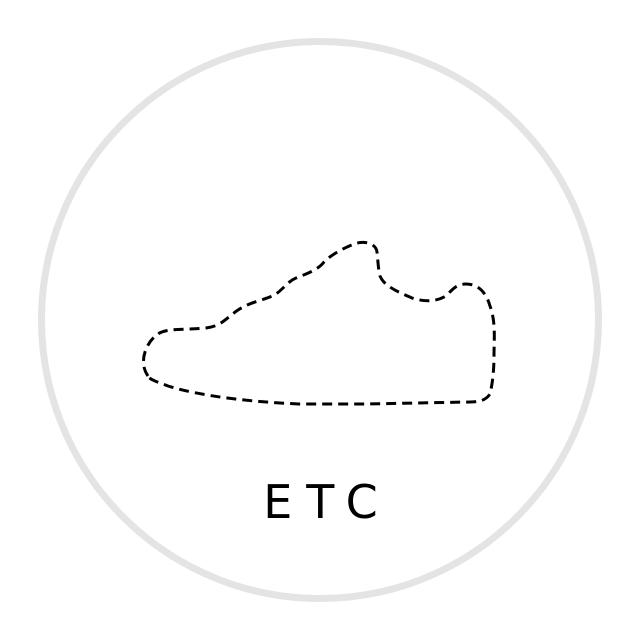  Describe the element at coordinates (319, 323) in the screenshot. I see `sneaker-icon` at that location.